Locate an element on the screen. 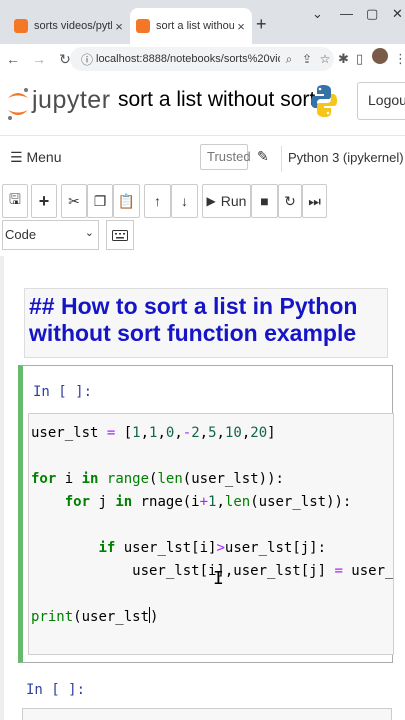  restart-icon: ↻ is located at coordinates (290, 200).